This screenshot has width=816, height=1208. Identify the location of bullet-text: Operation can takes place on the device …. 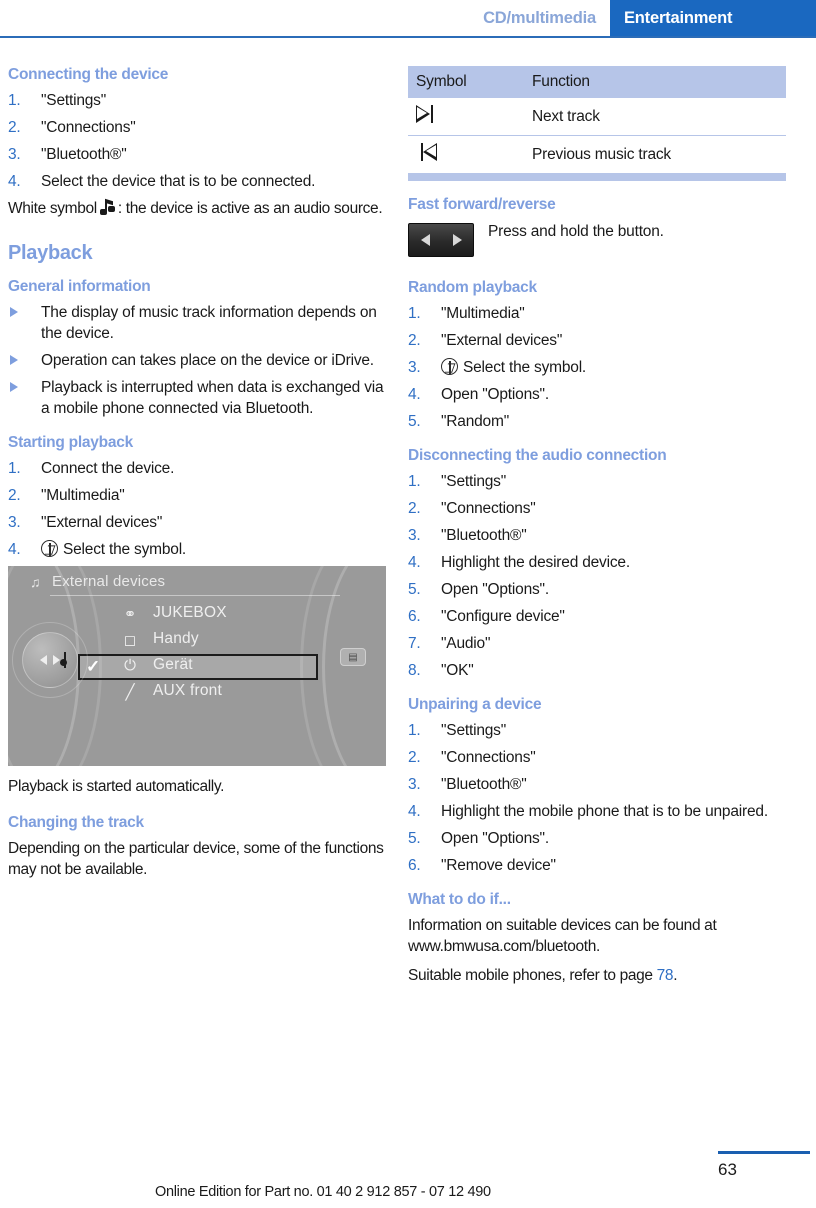
(207, 360).